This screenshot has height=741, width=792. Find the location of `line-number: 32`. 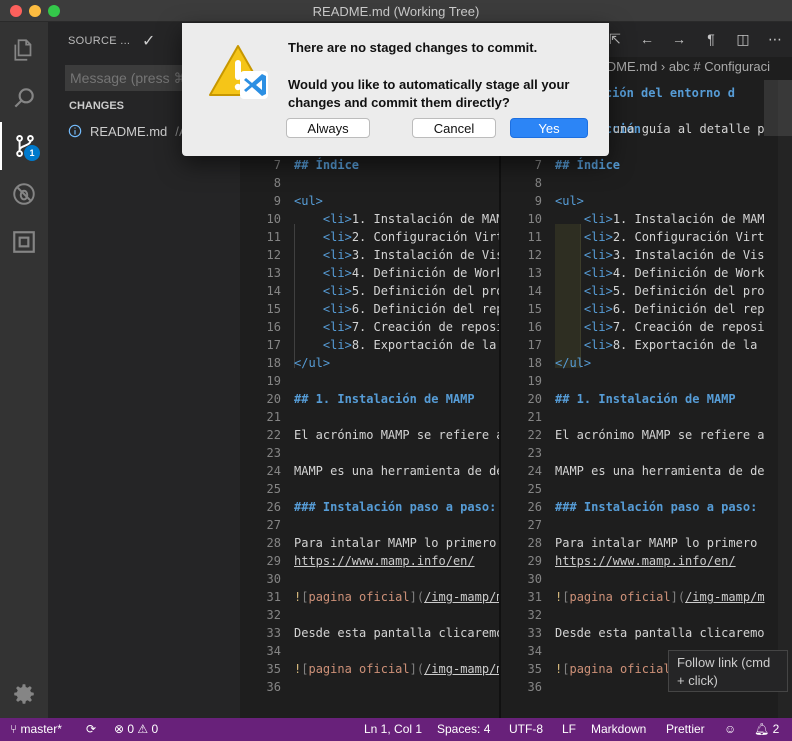

line-number: 32 is located at coordinates (534, 615).